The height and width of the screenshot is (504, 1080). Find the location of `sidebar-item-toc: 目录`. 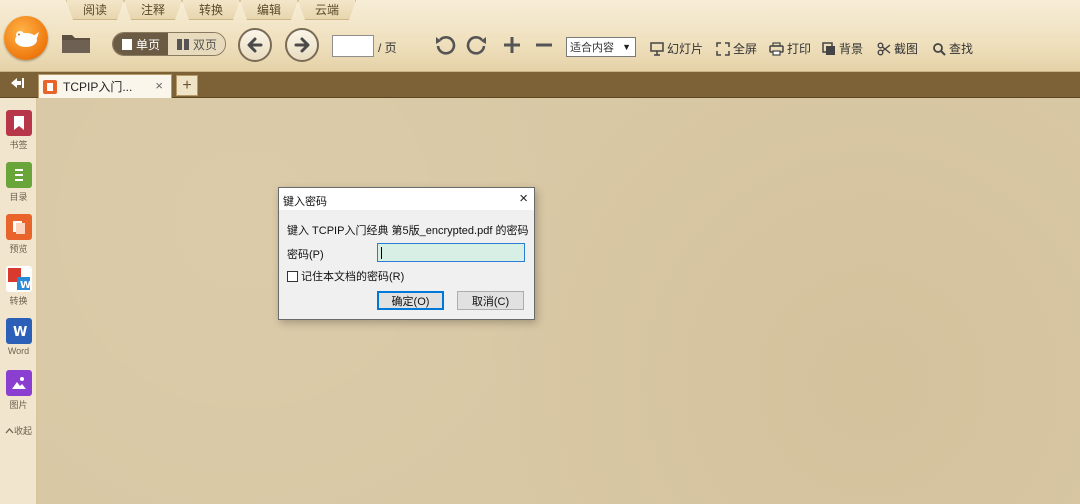

sidebar-item-toc: 目录 is located at coordinates (18, 182).